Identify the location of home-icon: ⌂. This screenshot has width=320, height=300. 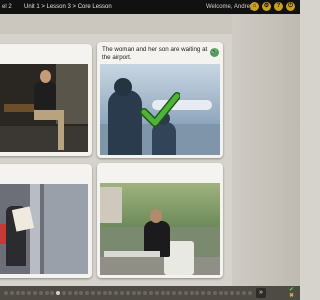
(254, 6).